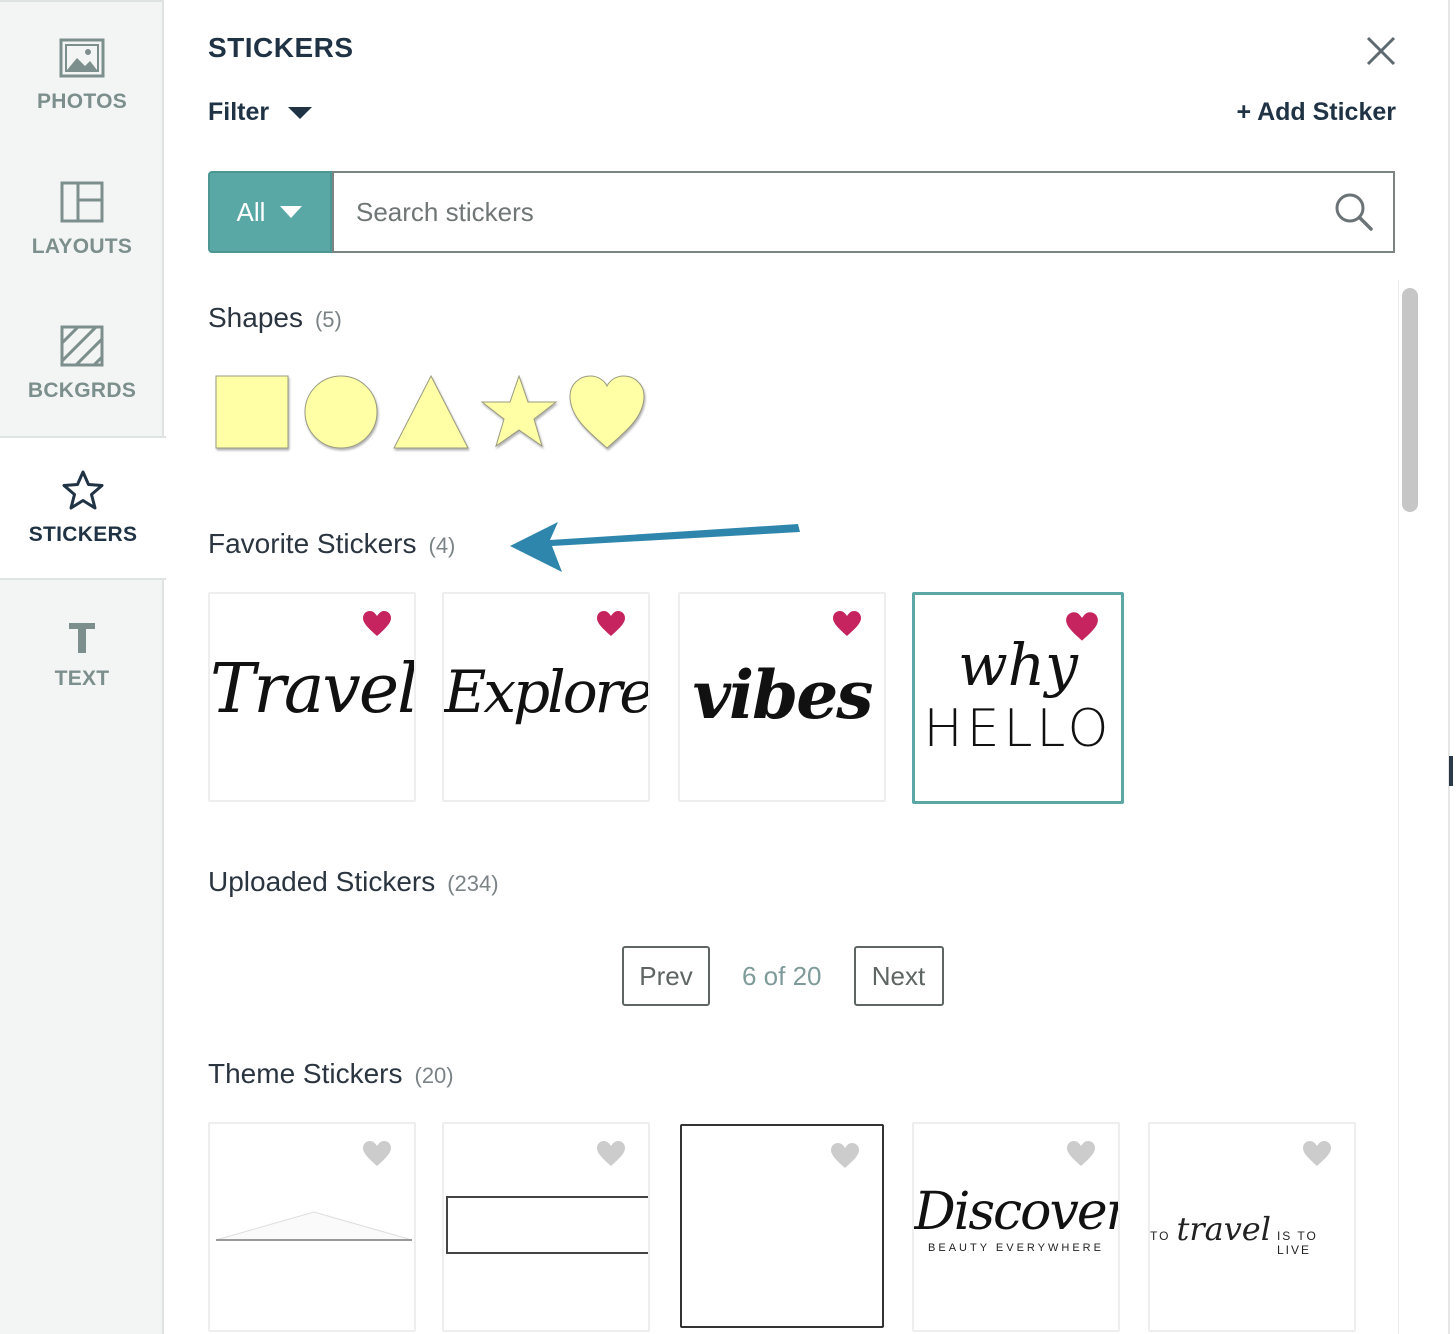 This screenshot has height=1334, width=1456. I want to click on layout-icon, so click(82, 202).